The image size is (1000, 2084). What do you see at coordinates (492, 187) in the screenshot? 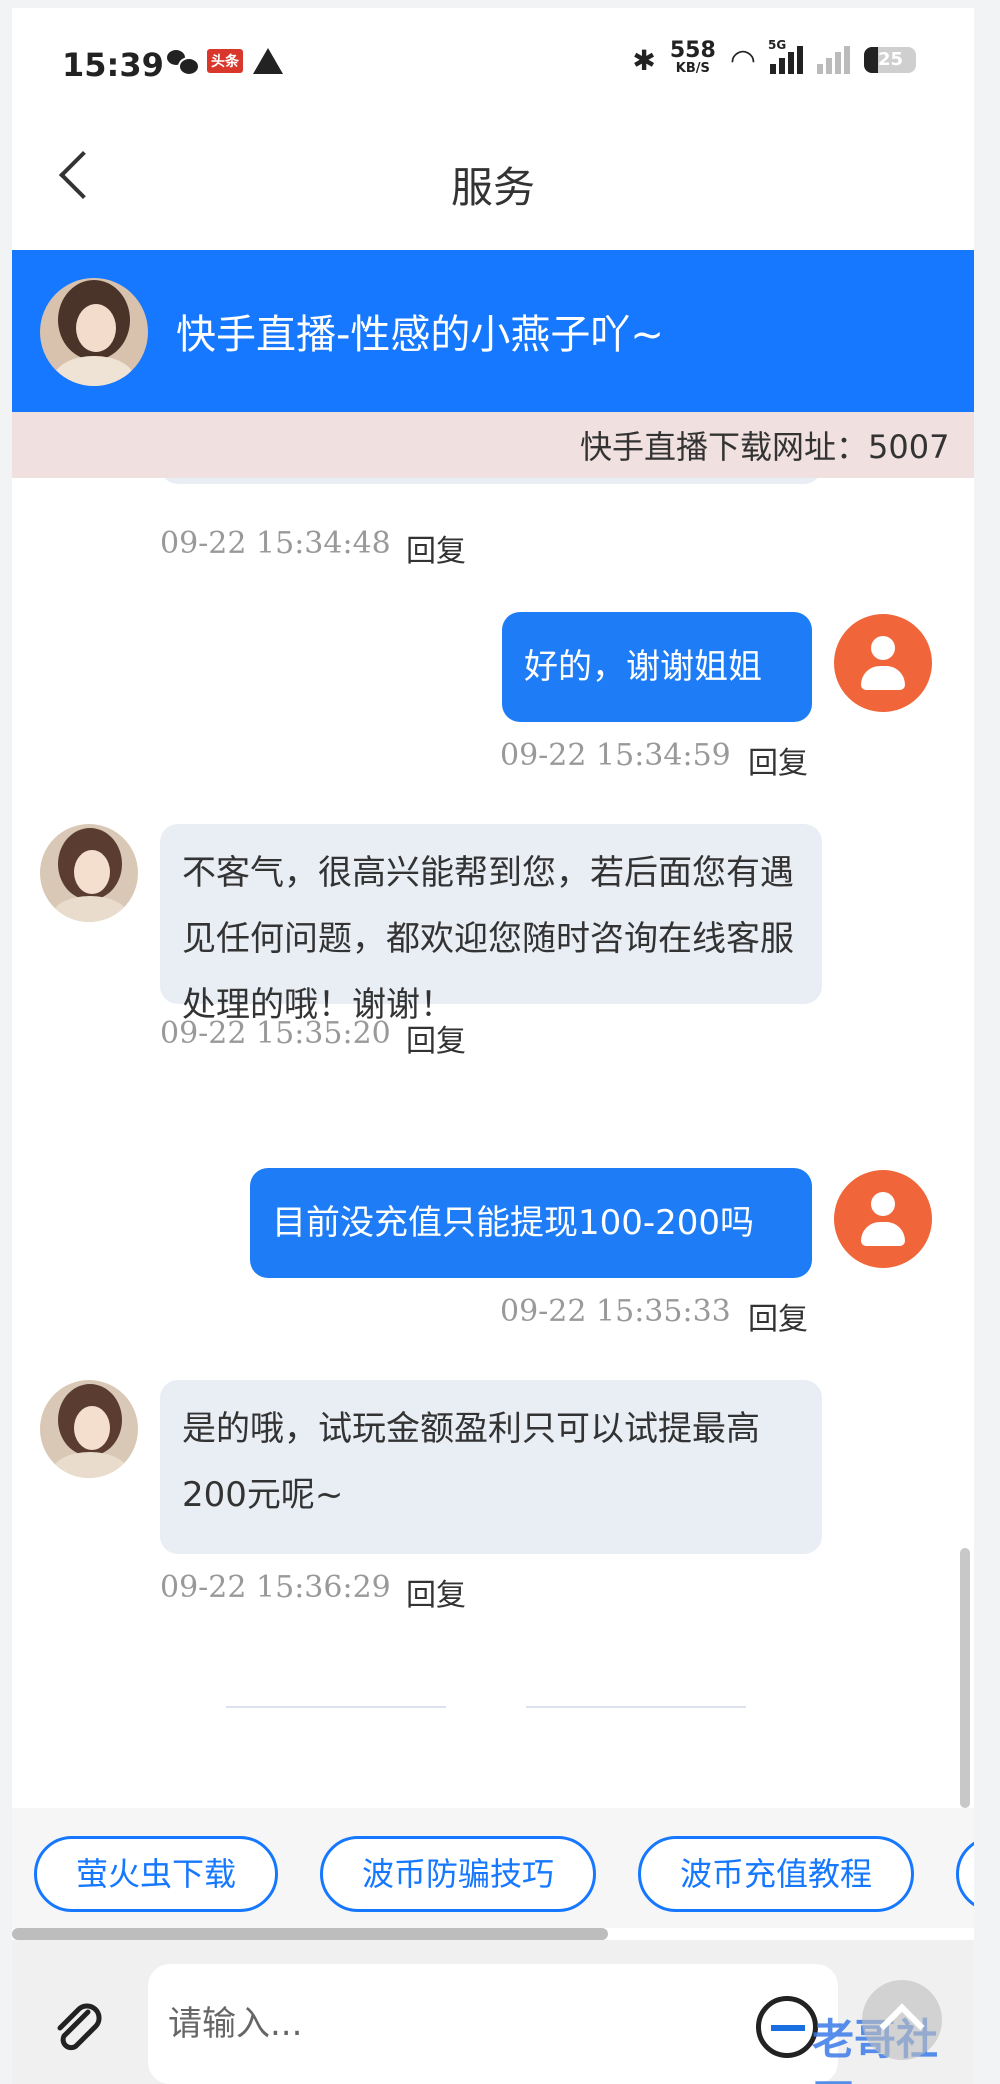
I see `page-title: 服务` at bounding box center [492, 187].